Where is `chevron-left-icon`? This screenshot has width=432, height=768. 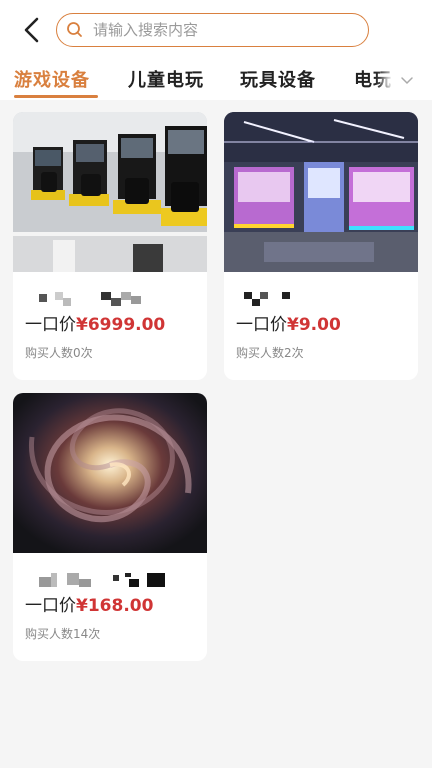
chevron-left-icon is located at coordinates (31, 30).